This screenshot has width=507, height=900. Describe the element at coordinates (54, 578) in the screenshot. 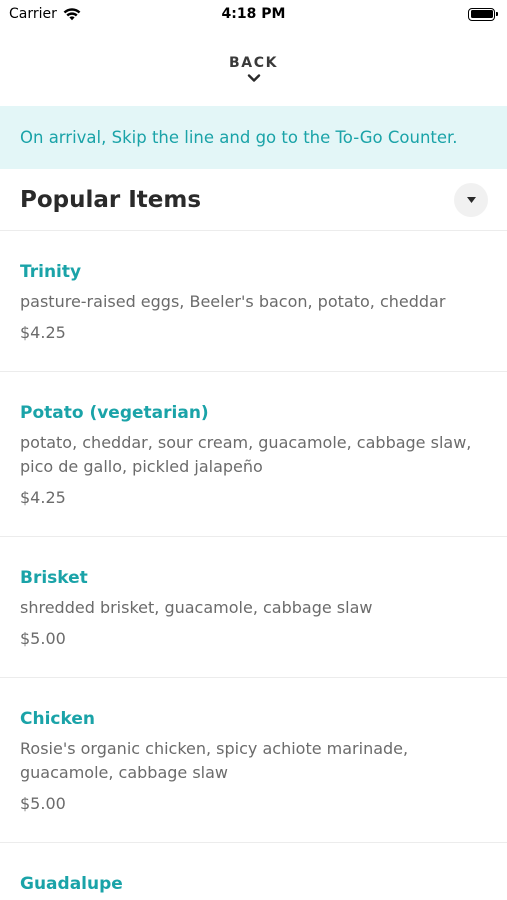

I see `menu-item-name: Brisket` at that location.